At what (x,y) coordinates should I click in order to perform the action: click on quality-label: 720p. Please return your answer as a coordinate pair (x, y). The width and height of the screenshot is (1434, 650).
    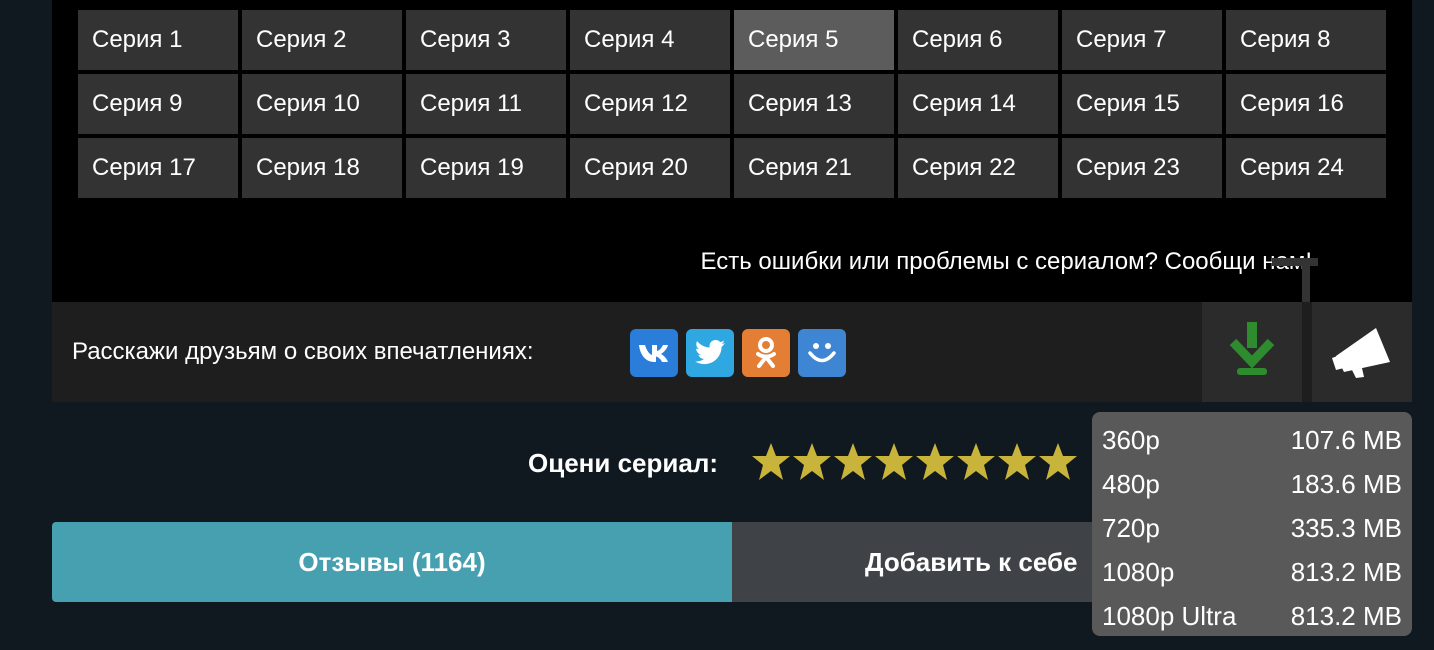
    Looking at the image, I should click on (1131, 527).